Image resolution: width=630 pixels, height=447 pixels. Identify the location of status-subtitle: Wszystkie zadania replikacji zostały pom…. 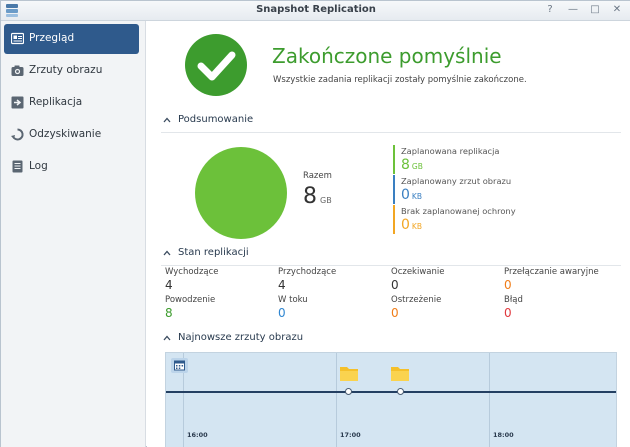
(400, 80).